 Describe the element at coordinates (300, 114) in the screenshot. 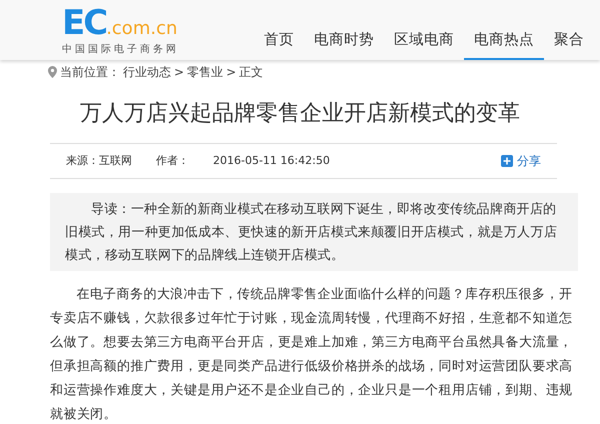

I see `article-title: 万人万店兴起品牌零售企业开店新模式的变革` at that location.